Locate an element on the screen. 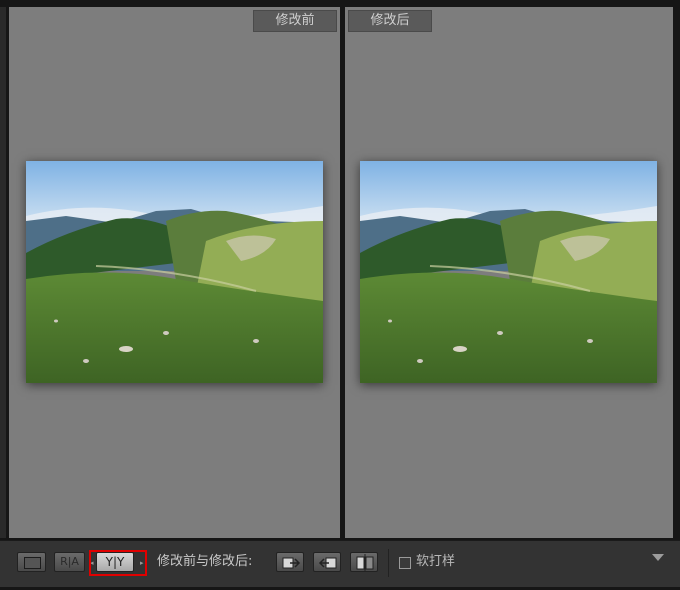 This screenshot has width=680, height=590. copy-after-to-before-button is located at coordinates (327, 562).